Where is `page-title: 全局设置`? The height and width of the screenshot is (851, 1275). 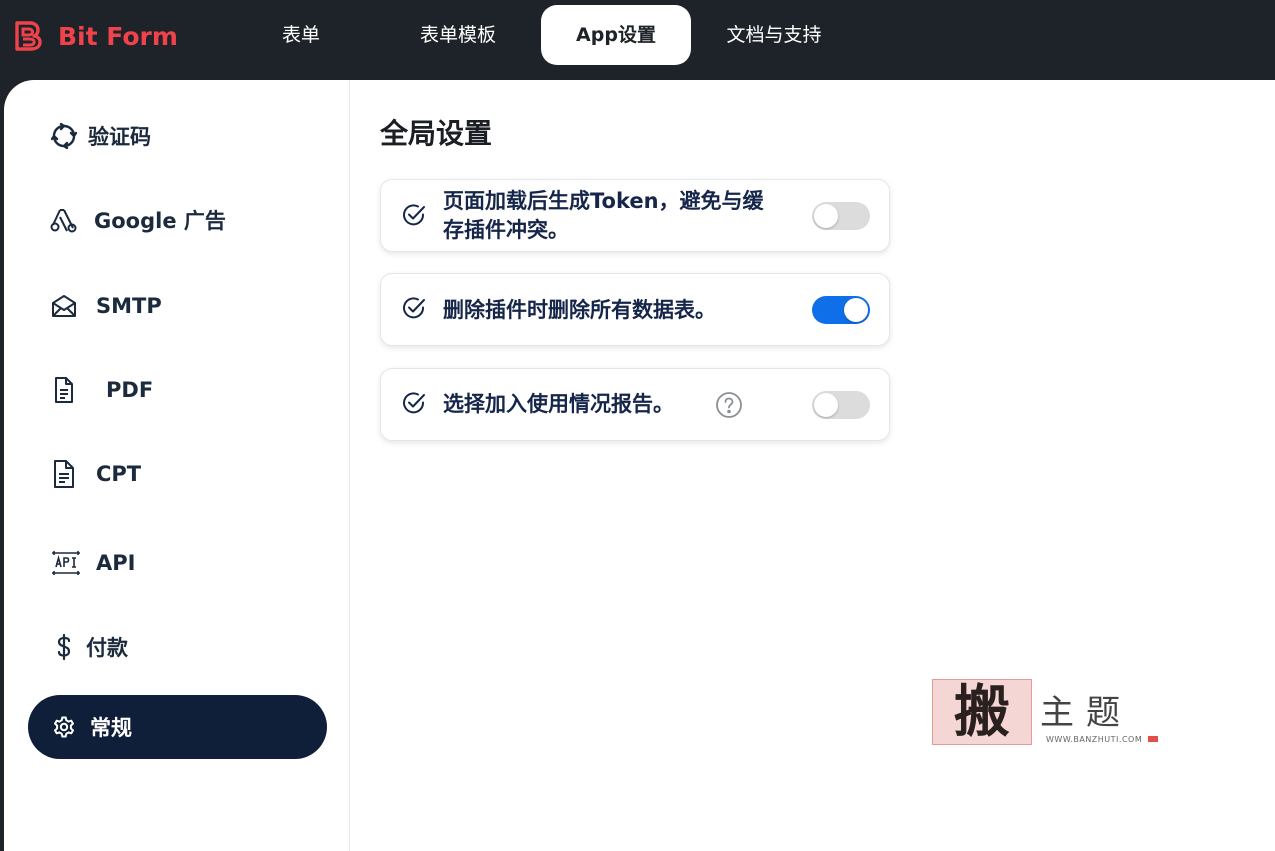 page-title: 全局设置 is located at coordinates (436, 133).